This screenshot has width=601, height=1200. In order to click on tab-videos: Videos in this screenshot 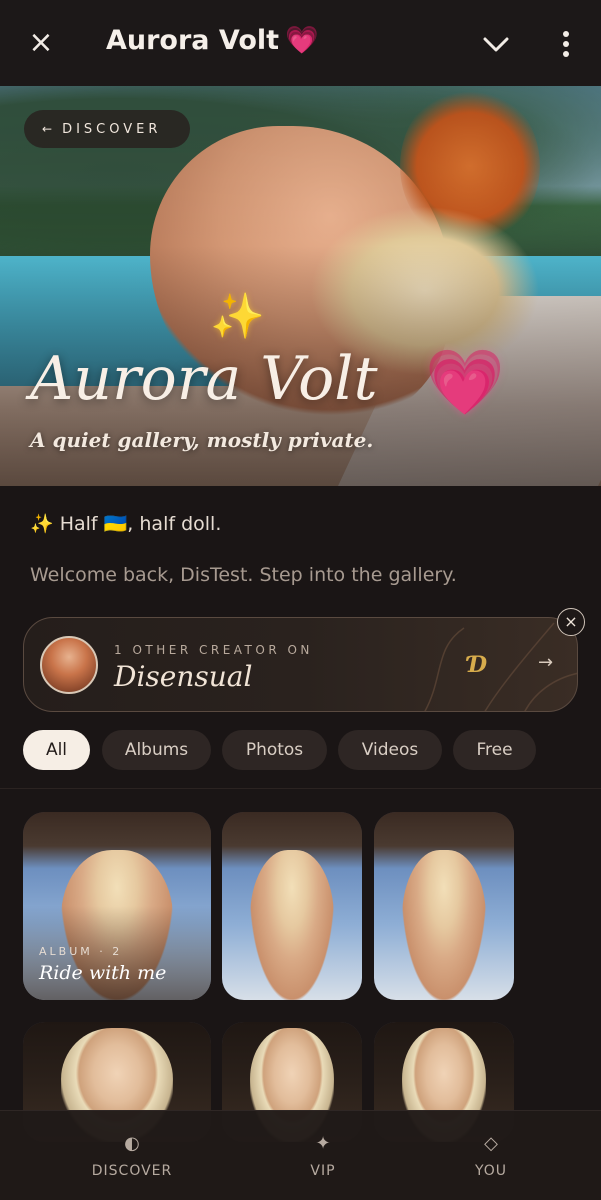, I will do `click(390, 750)`.